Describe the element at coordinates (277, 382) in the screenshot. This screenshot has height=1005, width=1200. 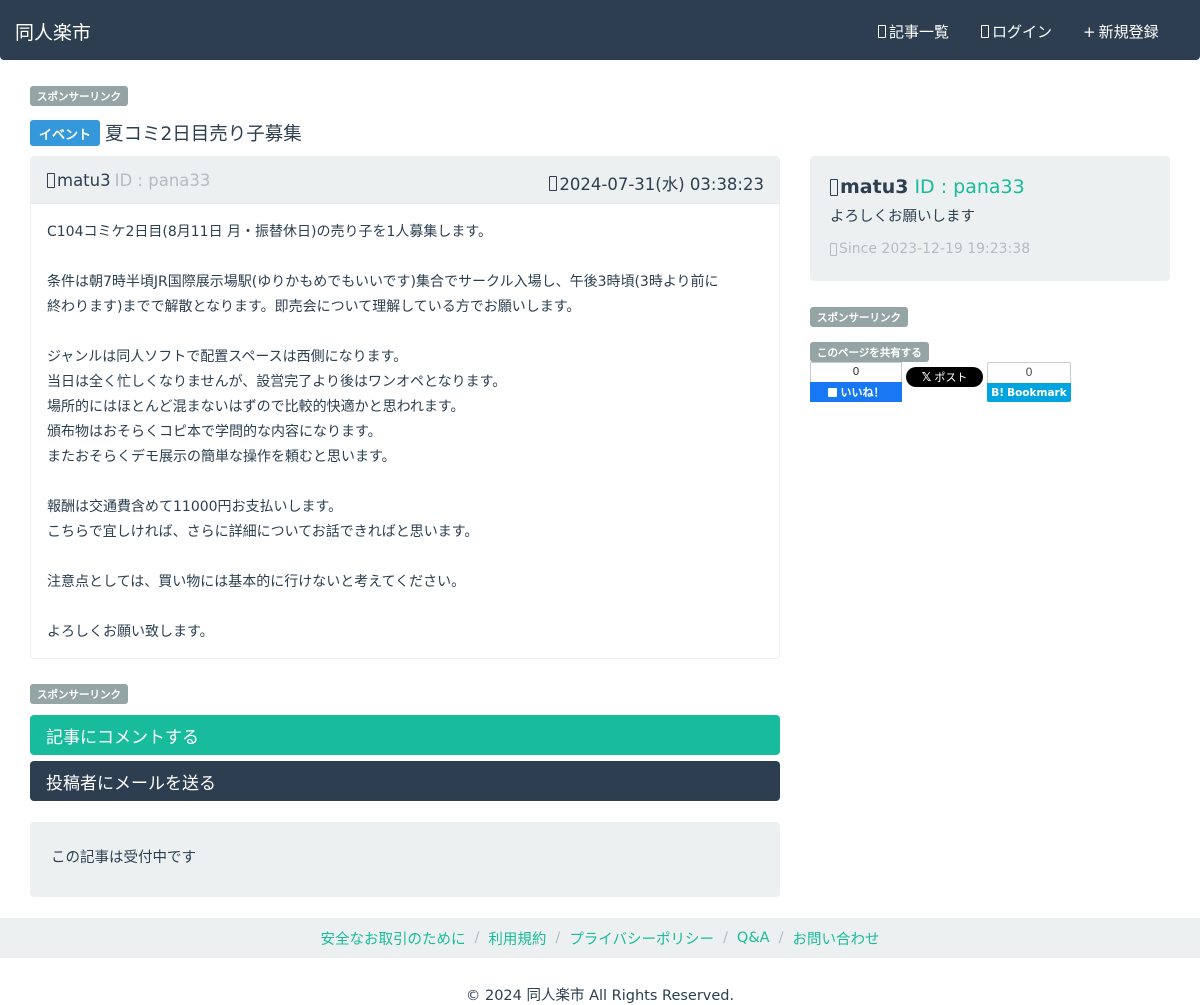
I see `post-body-line: 当日は全く忙しくなりませんが、設営完了より後はワンオペとなります。` at that location.